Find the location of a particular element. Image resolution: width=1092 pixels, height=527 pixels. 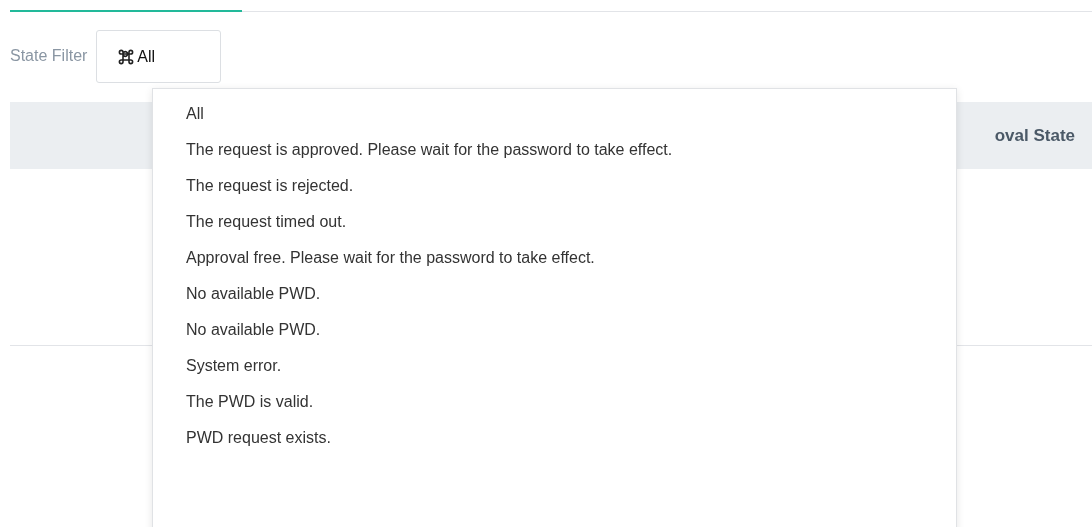

dropdown-option: System error. is located at coordinates (554, 366).